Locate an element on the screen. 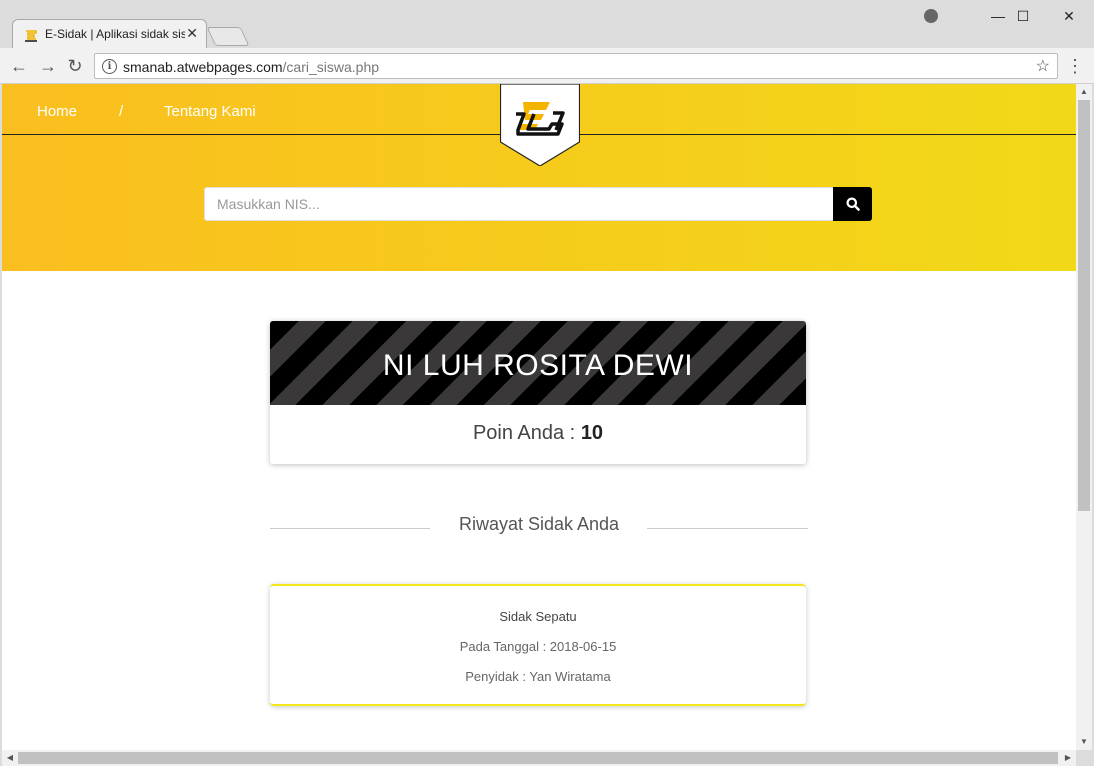  nav-about-link: Tentang Kami is located at coordinates (210, 111).